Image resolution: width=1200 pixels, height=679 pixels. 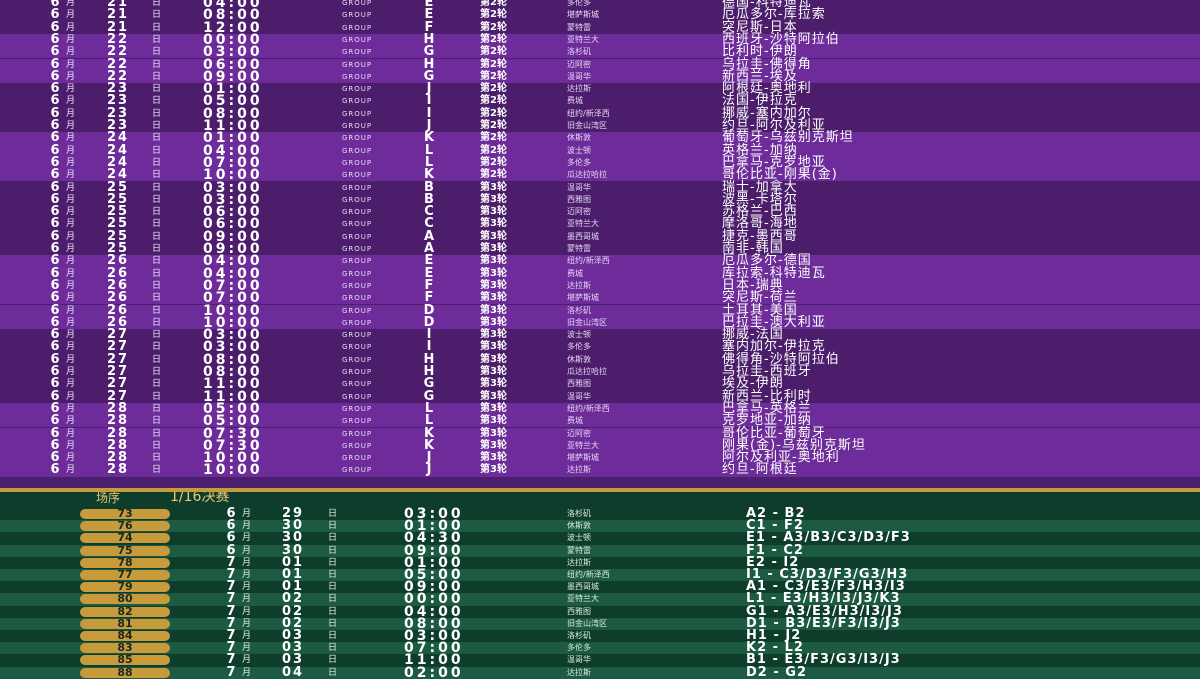 What do you see at coordinates (233, 470) in the screenshot?
I see `kickoff-time: 10:00` at bounding box center [233, 470].